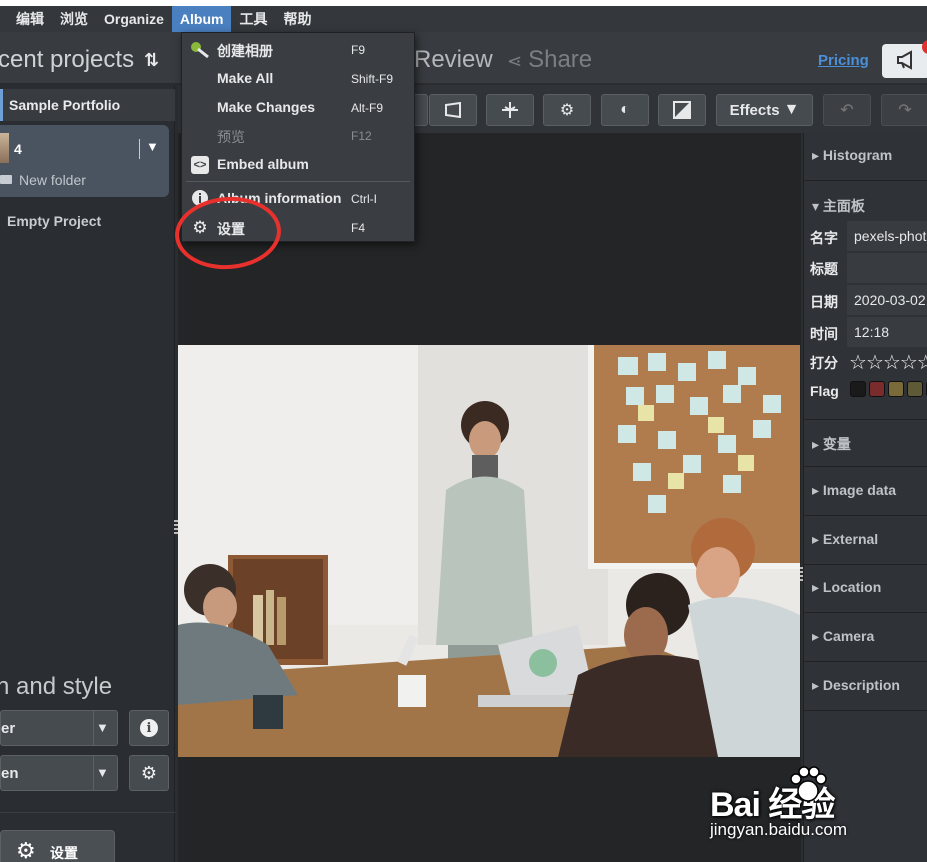 The width and height of the screenshot is (927, 862). I want to click on name-field: pexels-photo, so click(887, 236).